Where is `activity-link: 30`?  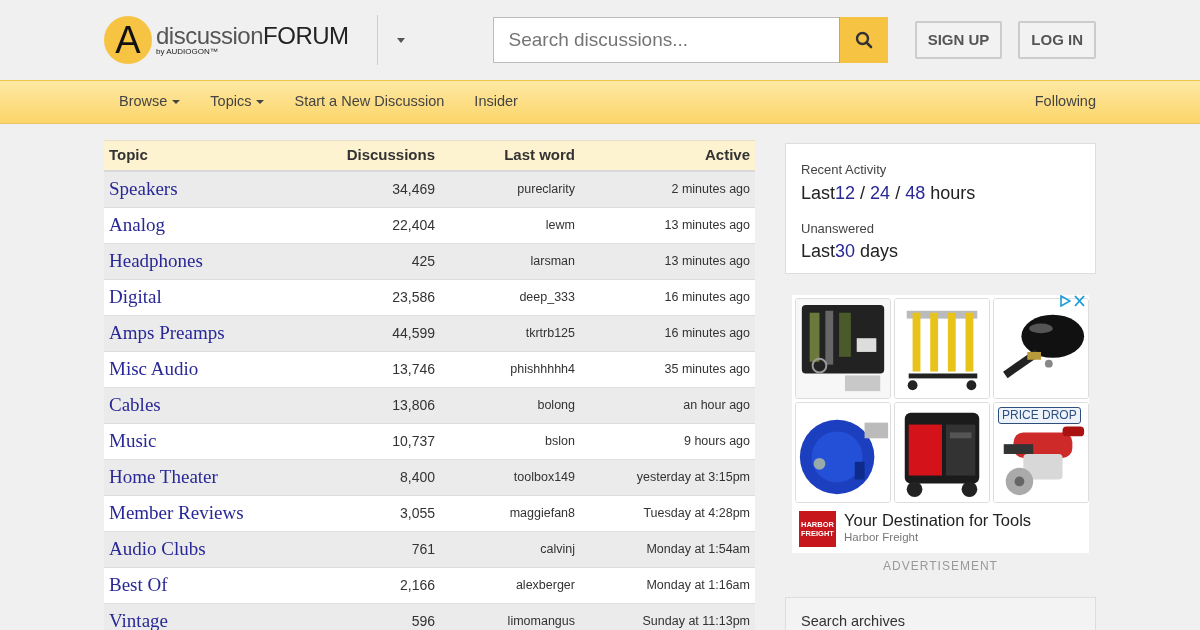
activity-link: 30 is located at coordinates (845, 251).